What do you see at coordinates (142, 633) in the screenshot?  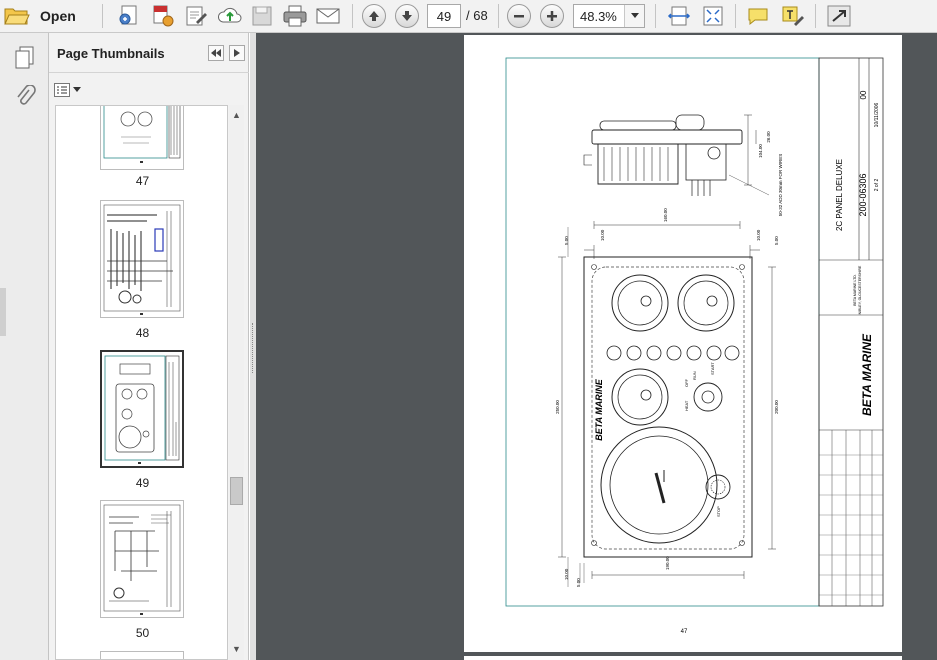 I see `thumbnail-label: 50` at bounding box center [142, 633].